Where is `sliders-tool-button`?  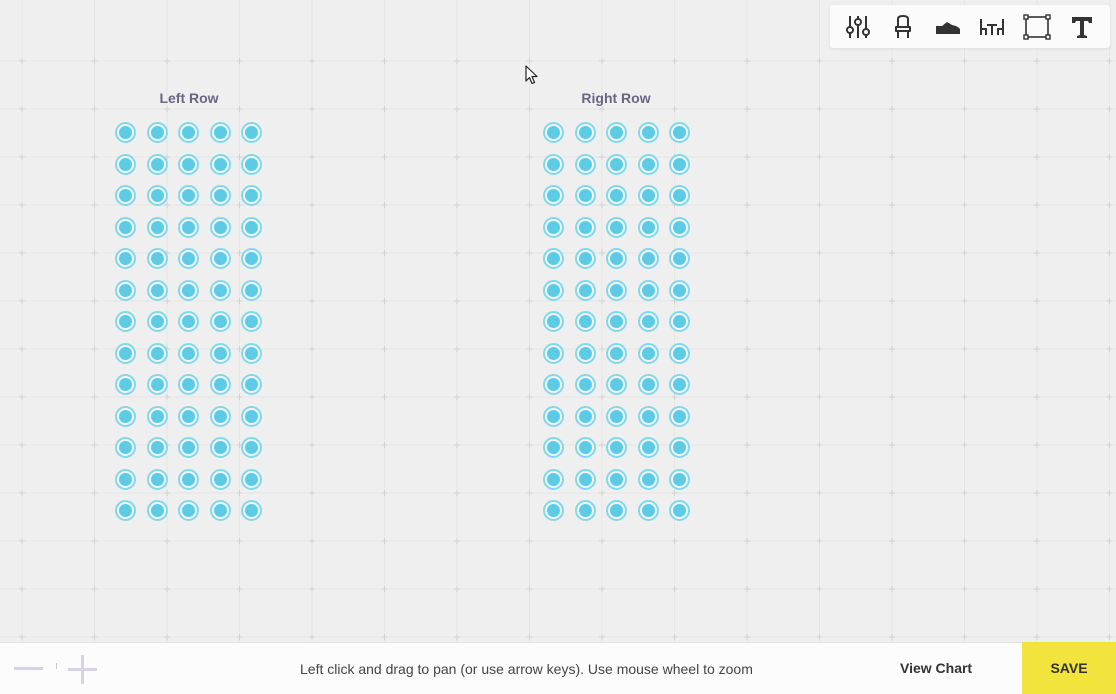
sliders-tool-button is located at coordinates (858, 27).